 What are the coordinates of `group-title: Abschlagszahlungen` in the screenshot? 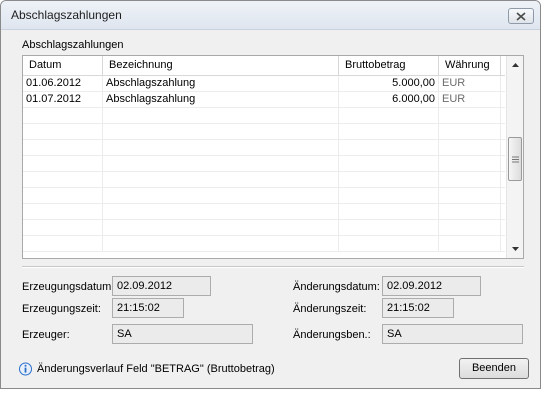 It's located at (73, 45).